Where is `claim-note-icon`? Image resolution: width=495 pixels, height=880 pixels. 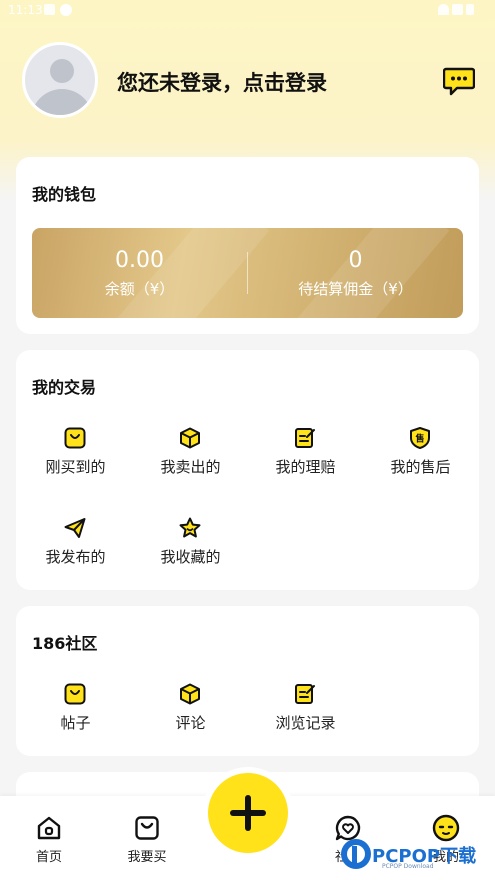
claim-note-icon is located at coordinates (305, 438).